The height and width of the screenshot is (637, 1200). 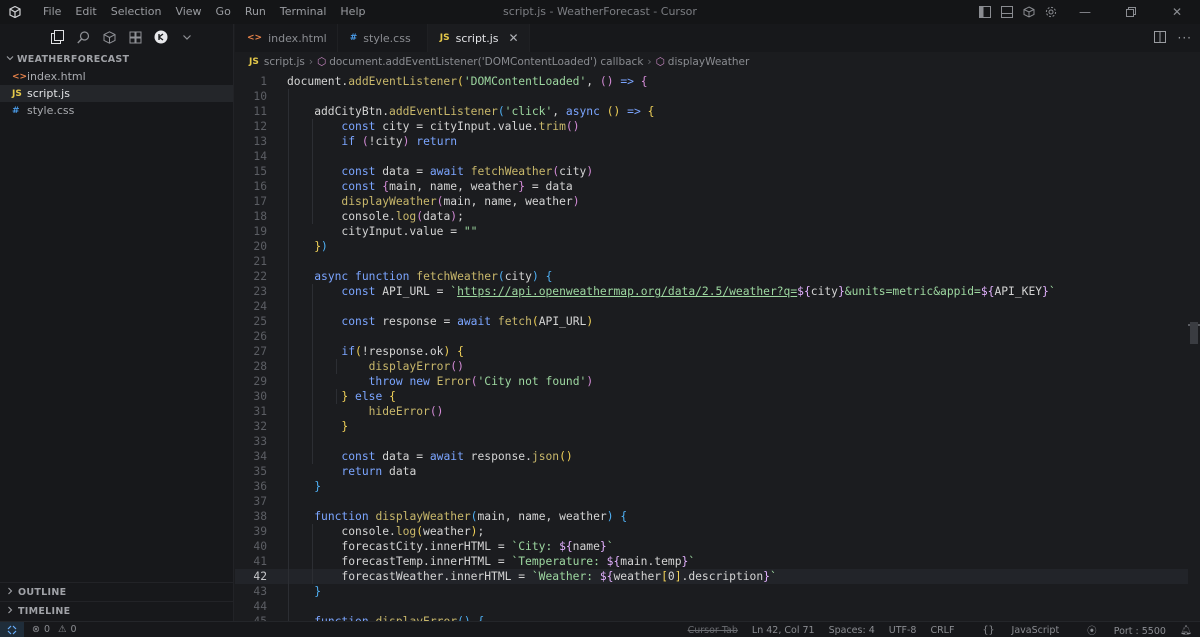 I want to click on code-line: 34 const data = await response.json(), so click(x=711, y=456).